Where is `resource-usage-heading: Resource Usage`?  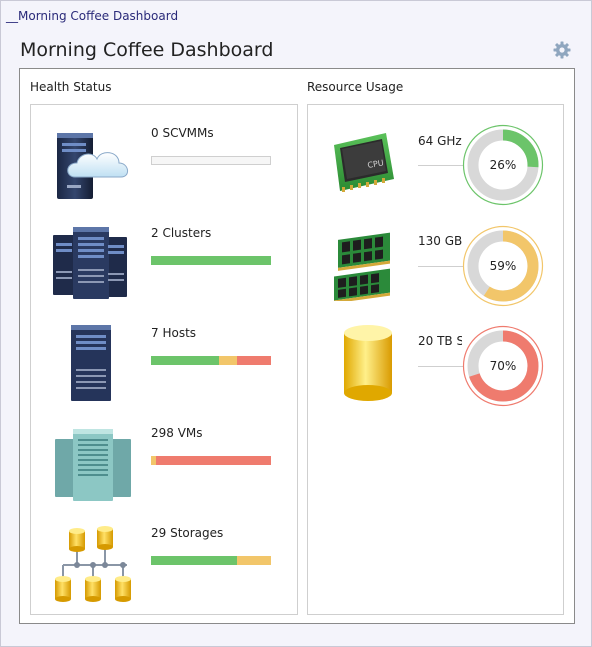 resource-usage-heading: Resource Usage is located at coordinates (355, 87).